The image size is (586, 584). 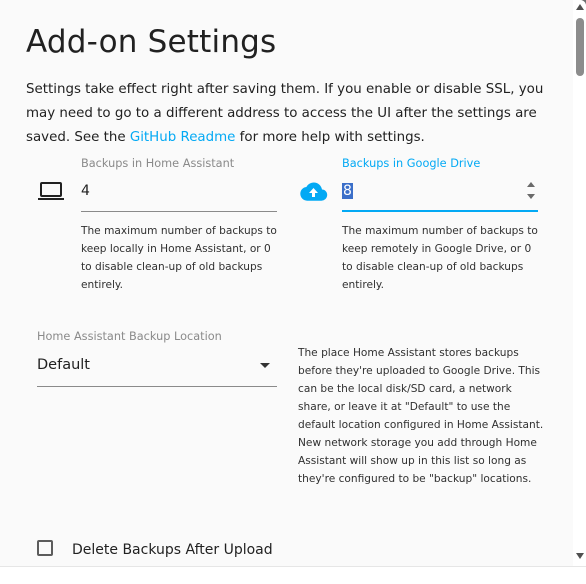 What do you see at coordinates (314, 191) in the screenshot?
I see `cloud-upload-icon` at bounding box center [314, 191].